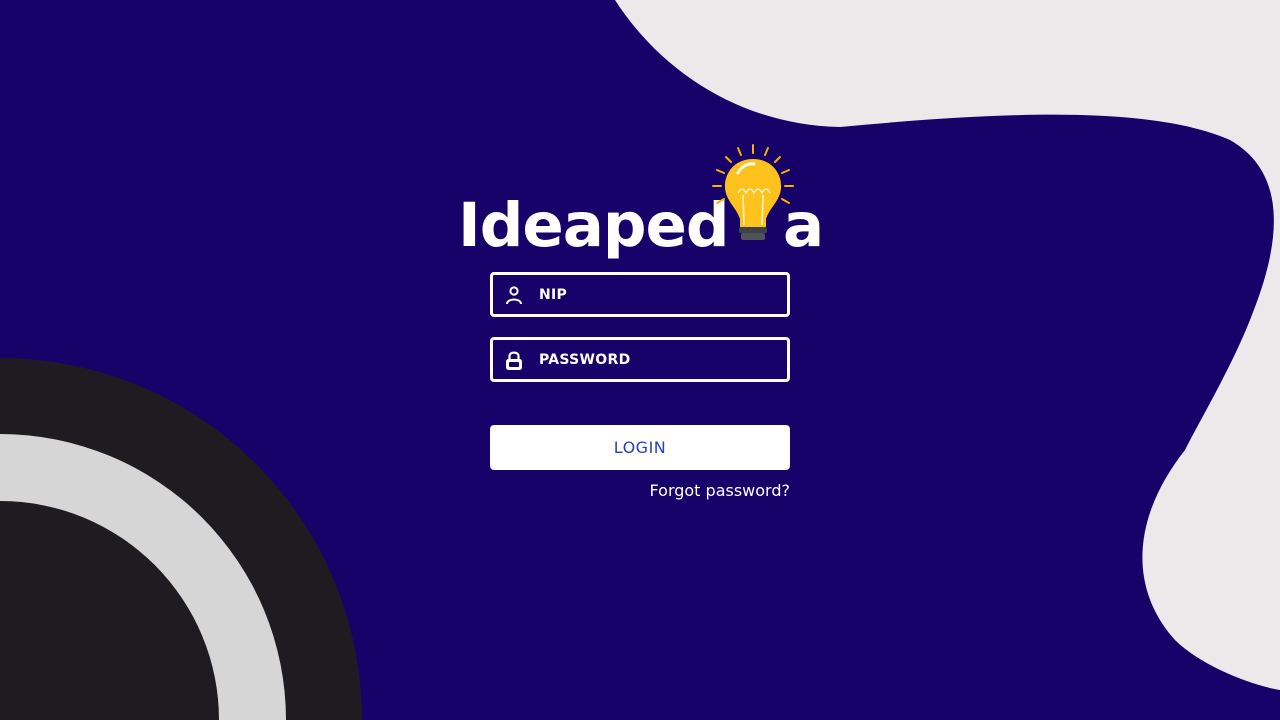  Describe the element at coordinates (656, 294) in the screenshot. I see `nip-input` at that location.